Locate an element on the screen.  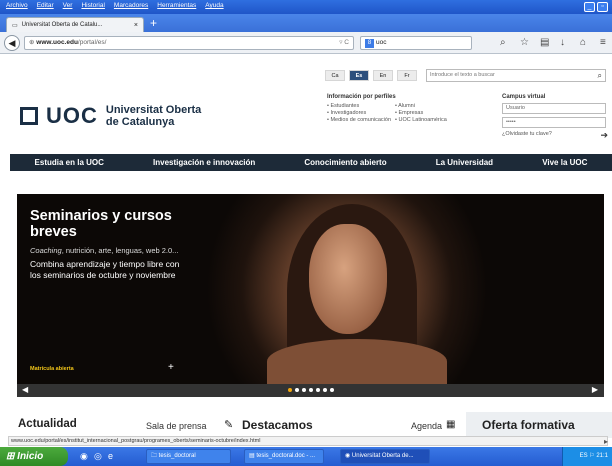
page-icon: ▭ is located at coordinates (15, 25).